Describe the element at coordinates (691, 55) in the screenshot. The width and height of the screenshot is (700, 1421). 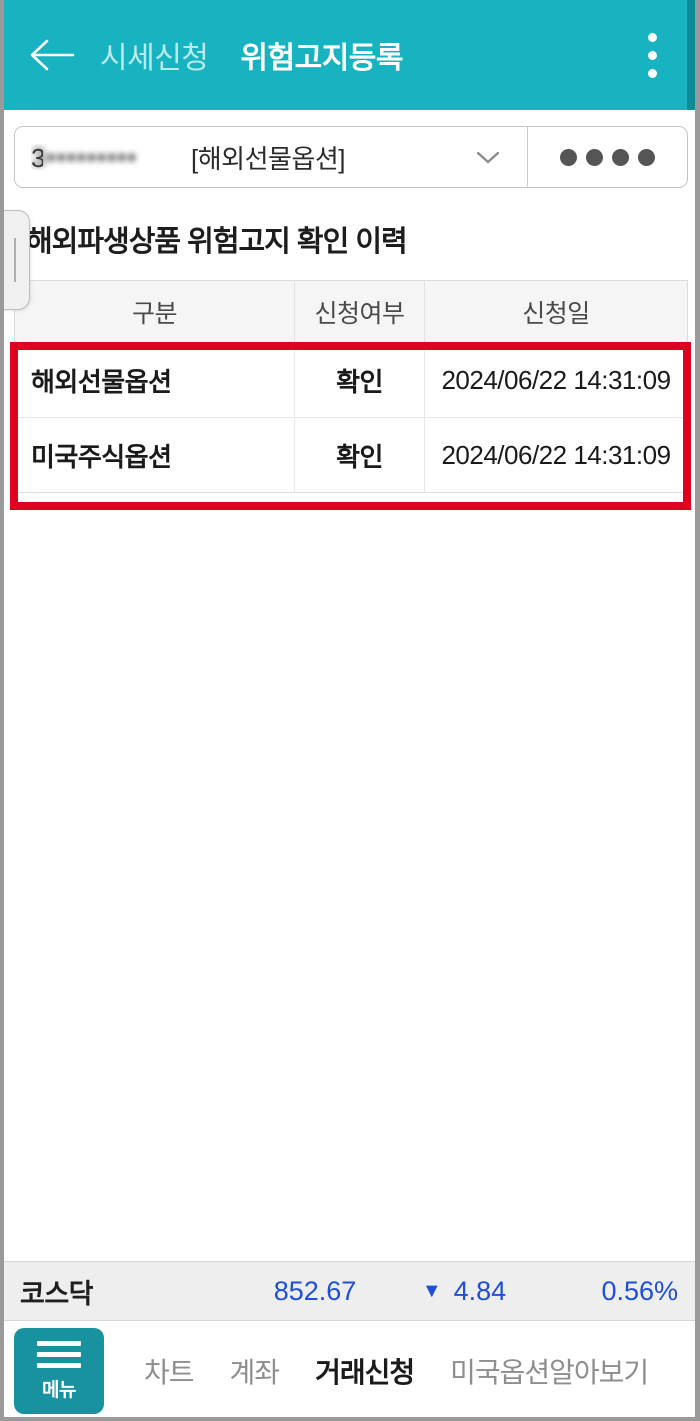
I see `header-edge-shadow` at that location.